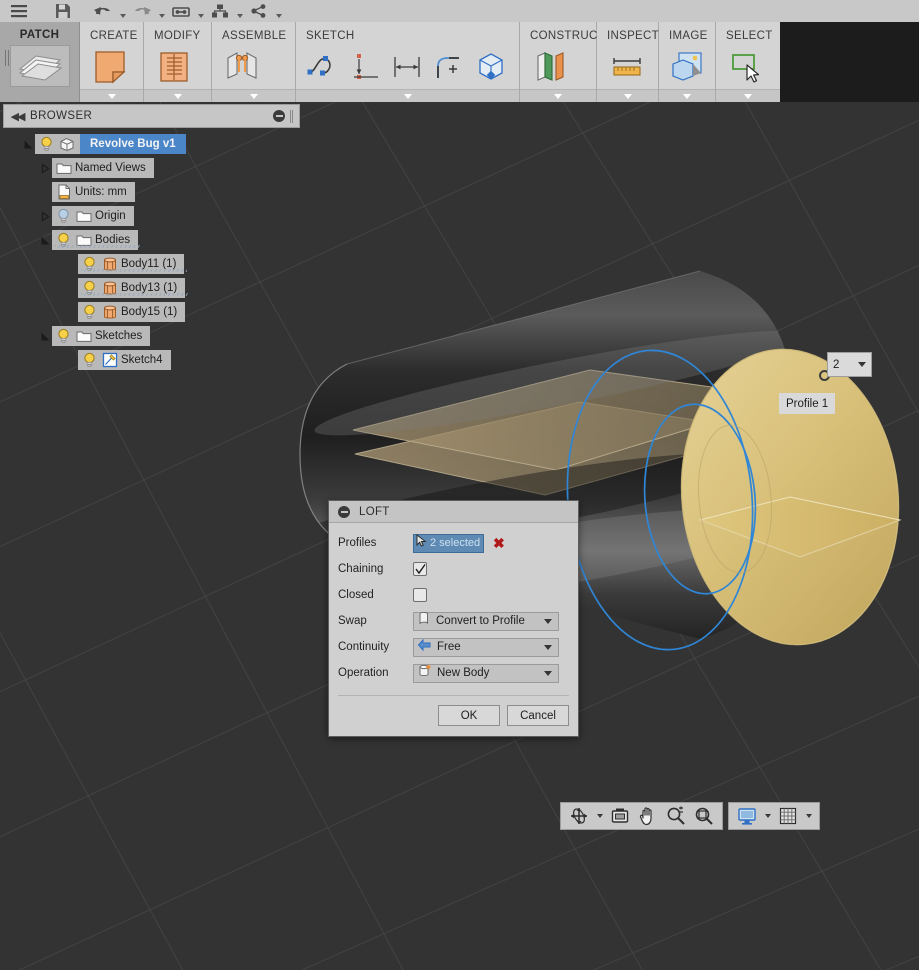  Describe the element at coordinates (151, 264) in the screenshot. I see `tree-row-body11: Body11 (1)` at that location.